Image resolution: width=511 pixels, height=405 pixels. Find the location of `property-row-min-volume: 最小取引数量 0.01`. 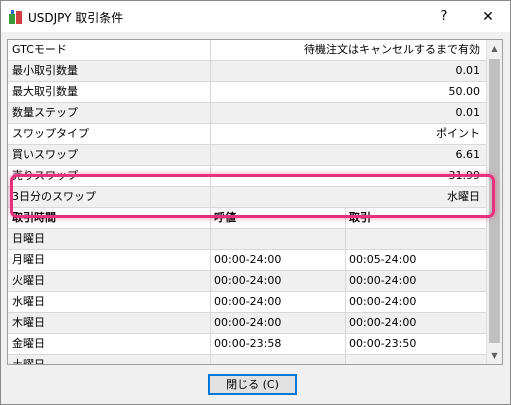

property-row-min-volume: 最小取引数量 0.01 is located at coordinates (247, 71).